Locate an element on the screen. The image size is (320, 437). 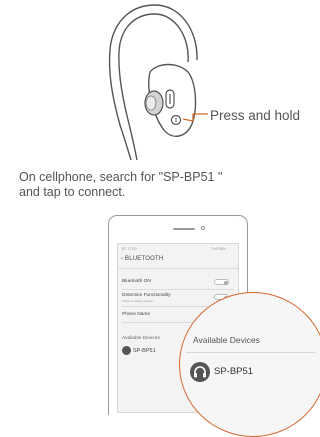
detection-label: Detection Functionality is located at coordinates (146, 295).